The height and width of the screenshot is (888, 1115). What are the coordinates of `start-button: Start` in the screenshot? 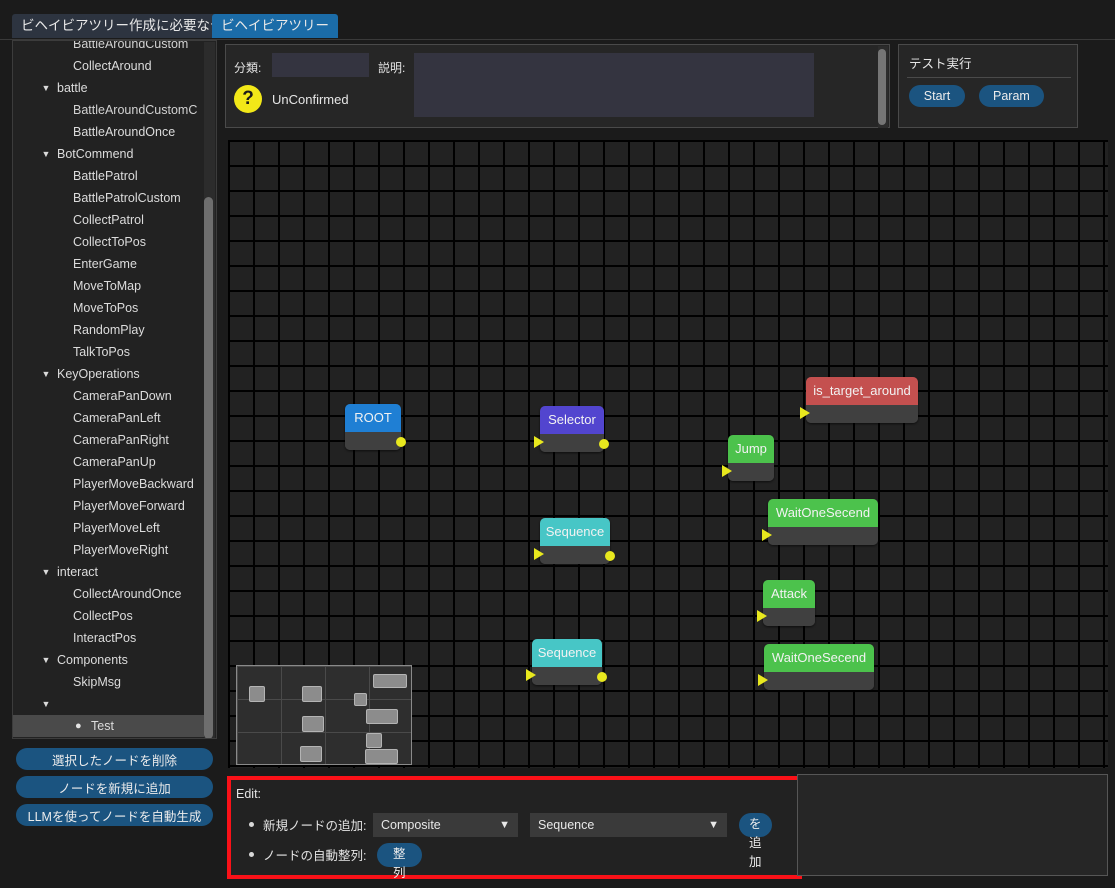 It's located at (937, 96).